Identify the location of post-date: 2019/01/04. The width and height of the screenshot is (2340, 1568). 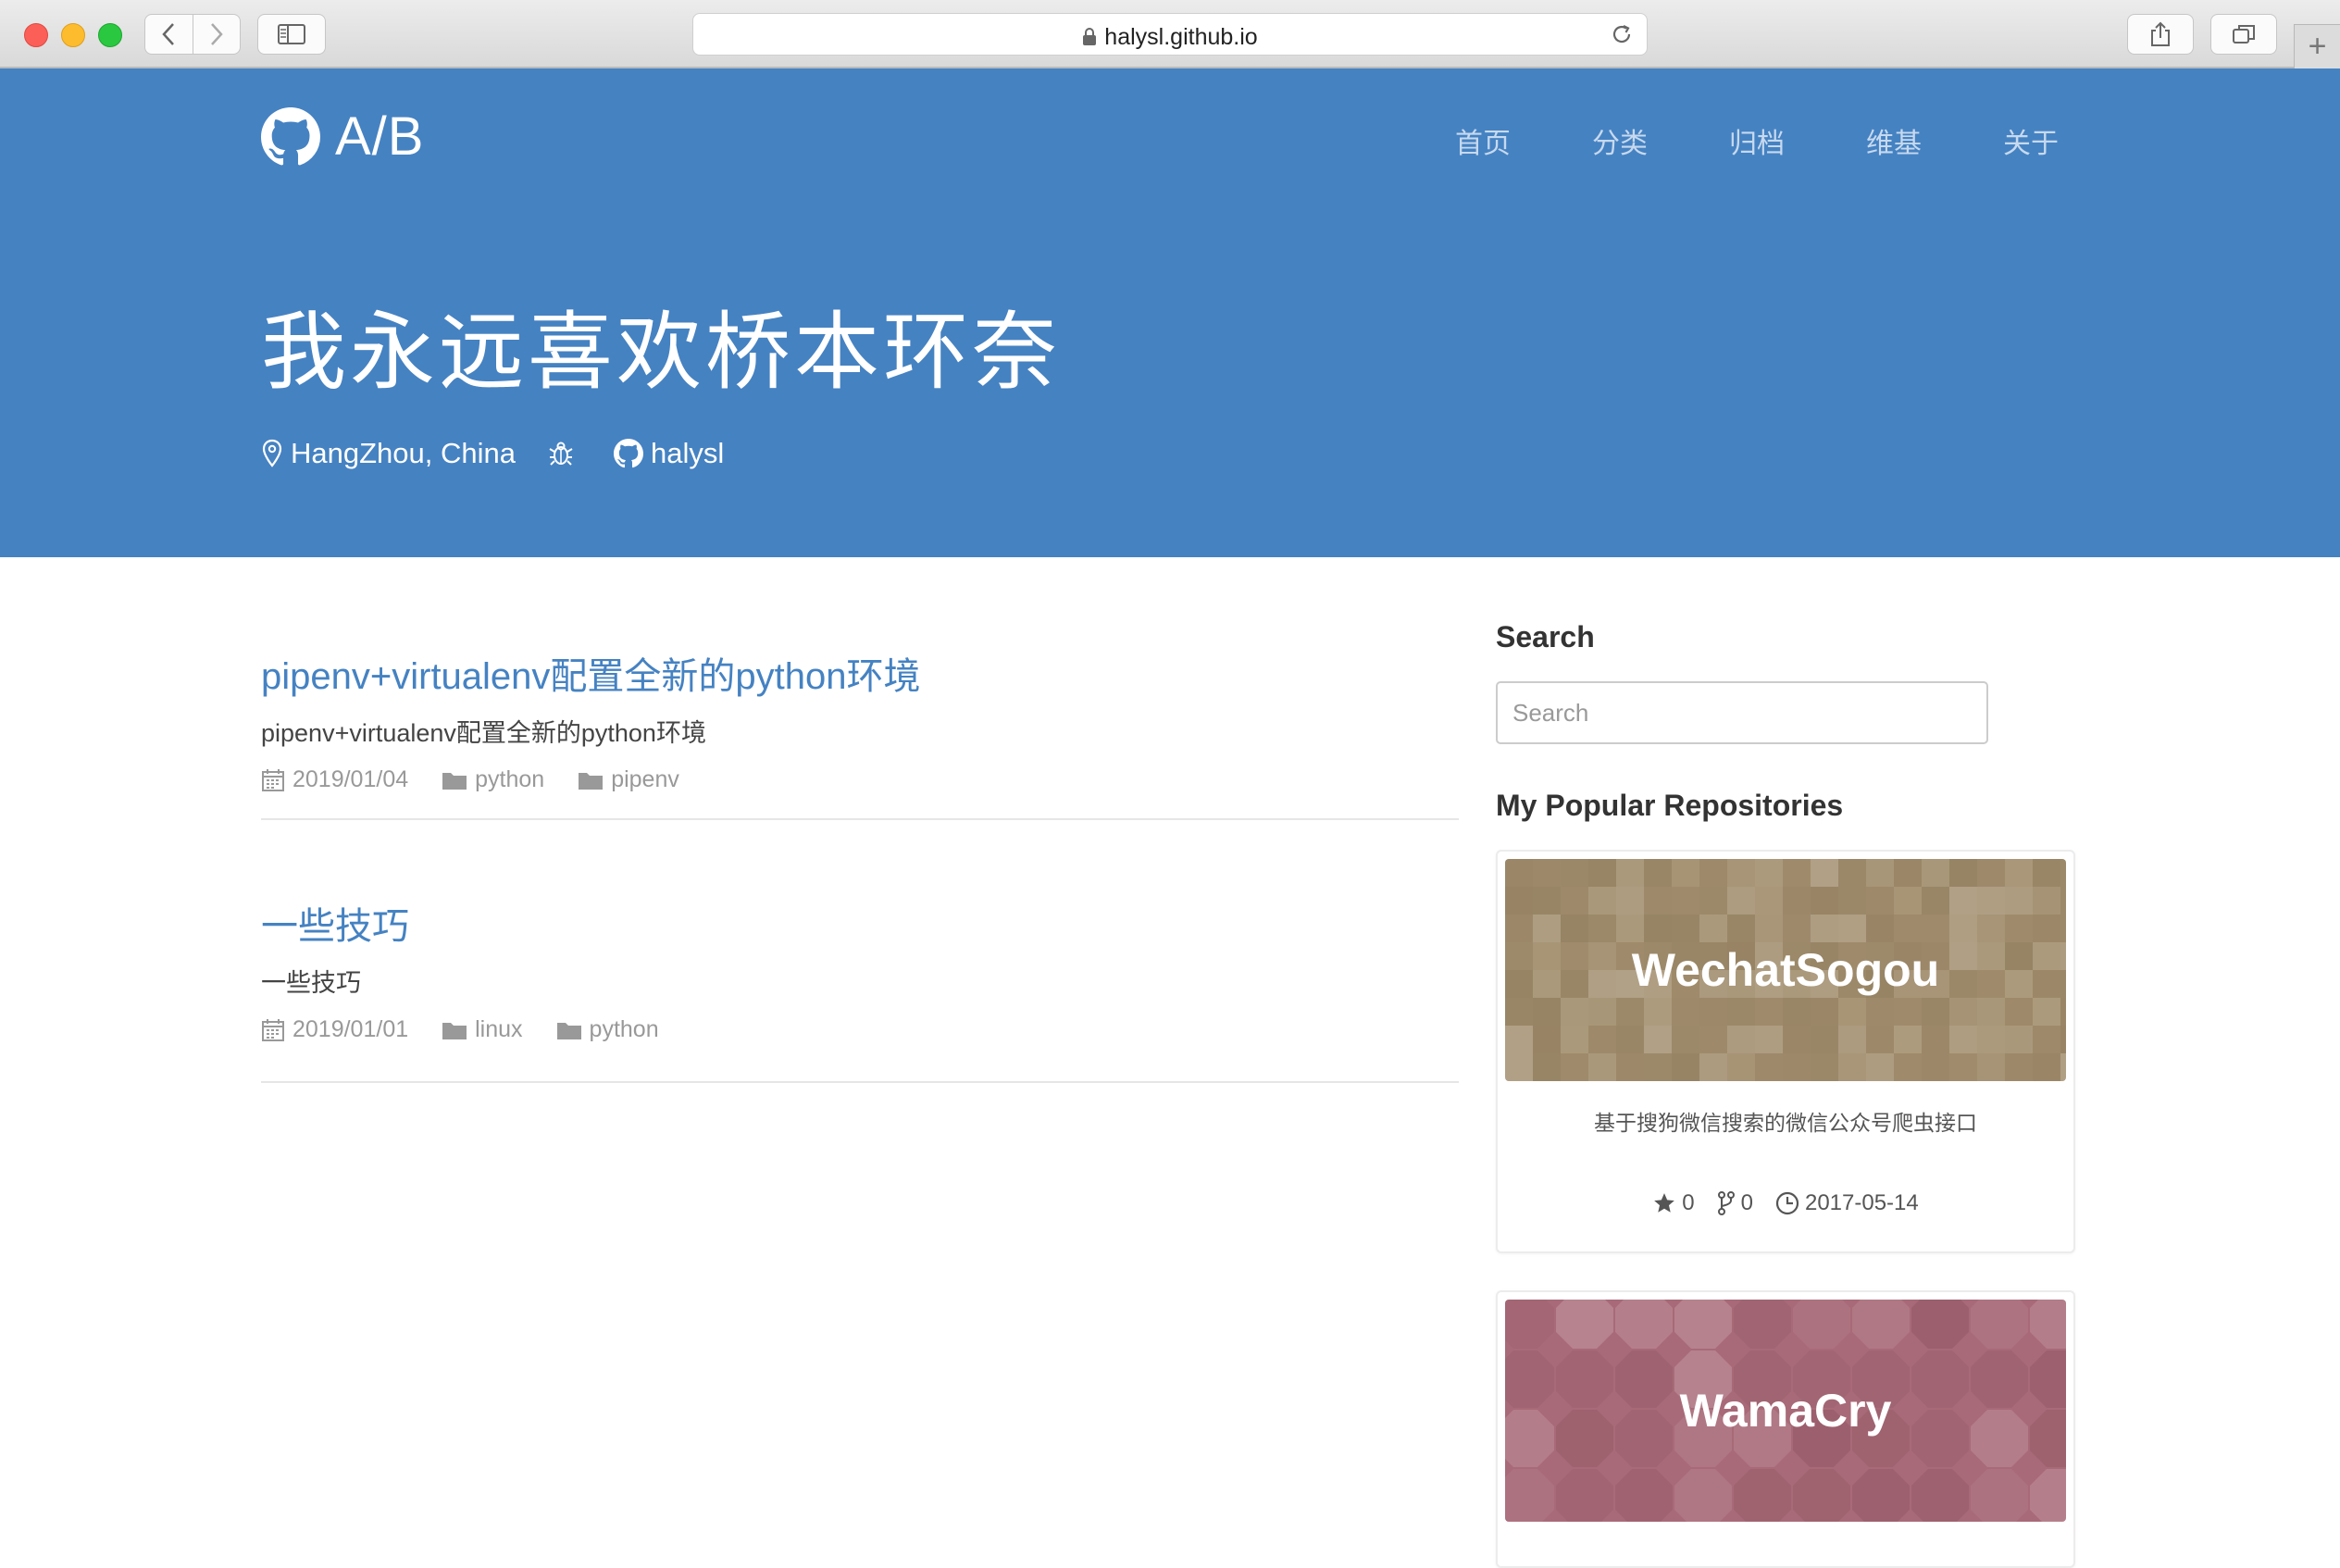
(334, 779).